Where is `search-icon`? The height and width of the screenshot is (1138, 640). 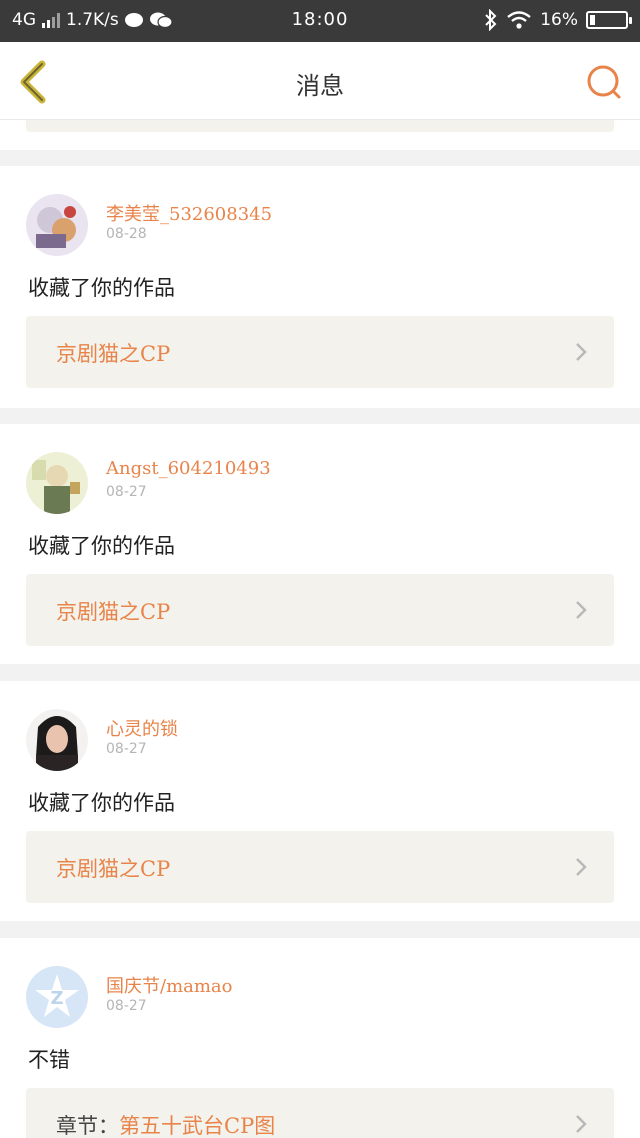 search-icon is located at coordinates (604, 82).